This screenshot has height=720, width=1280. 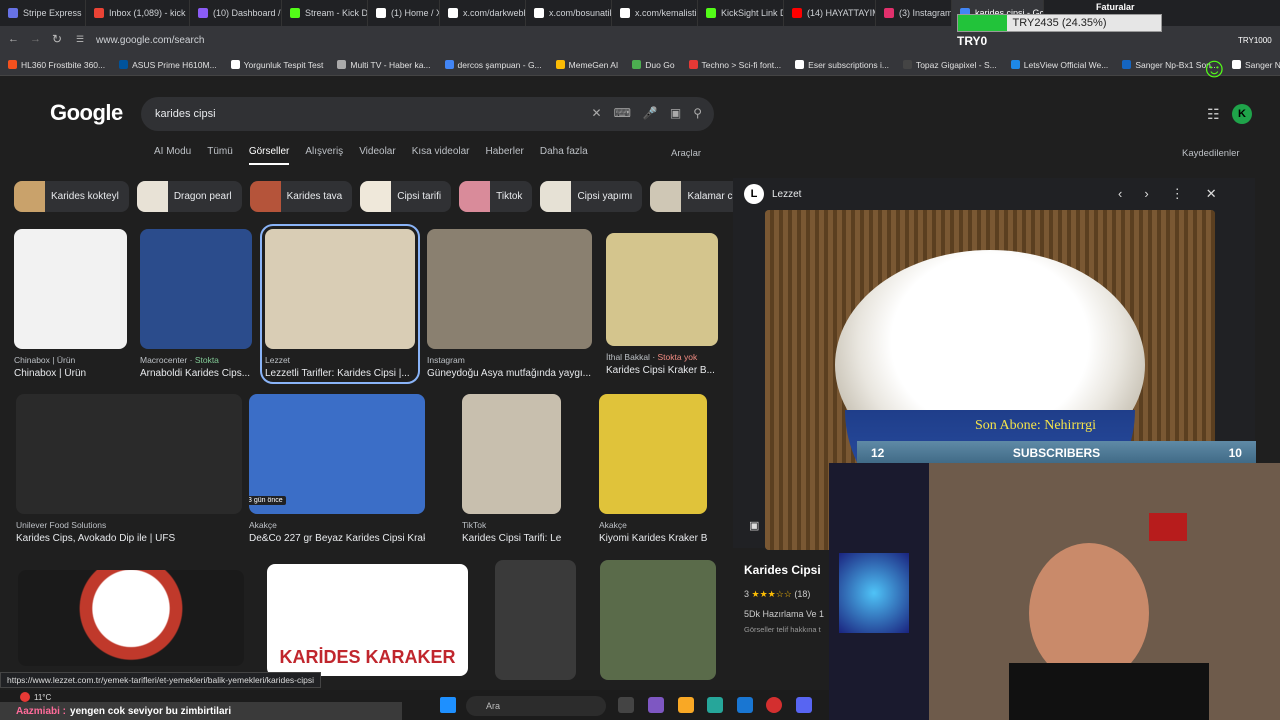 What do you see at coordinates (172, 155) in the screenshot?
I see `nav-tab: AI Modu` at bounding box center [172, 155].